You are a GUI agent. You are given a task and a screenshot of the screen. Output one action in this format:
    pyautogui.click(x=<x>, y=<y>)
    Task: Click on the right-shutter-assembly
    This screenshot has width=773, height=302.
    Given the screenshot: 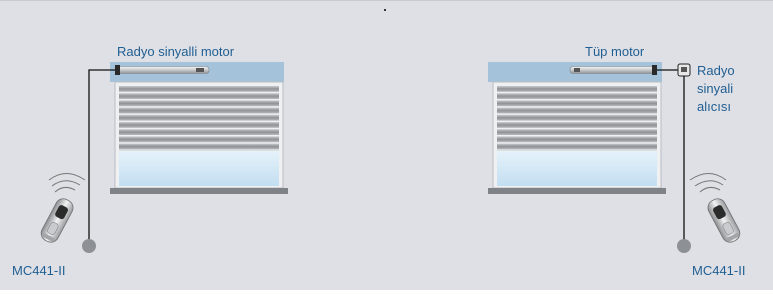 What is the action you would take?
    pyautogui.click(x=577, y=128)
    